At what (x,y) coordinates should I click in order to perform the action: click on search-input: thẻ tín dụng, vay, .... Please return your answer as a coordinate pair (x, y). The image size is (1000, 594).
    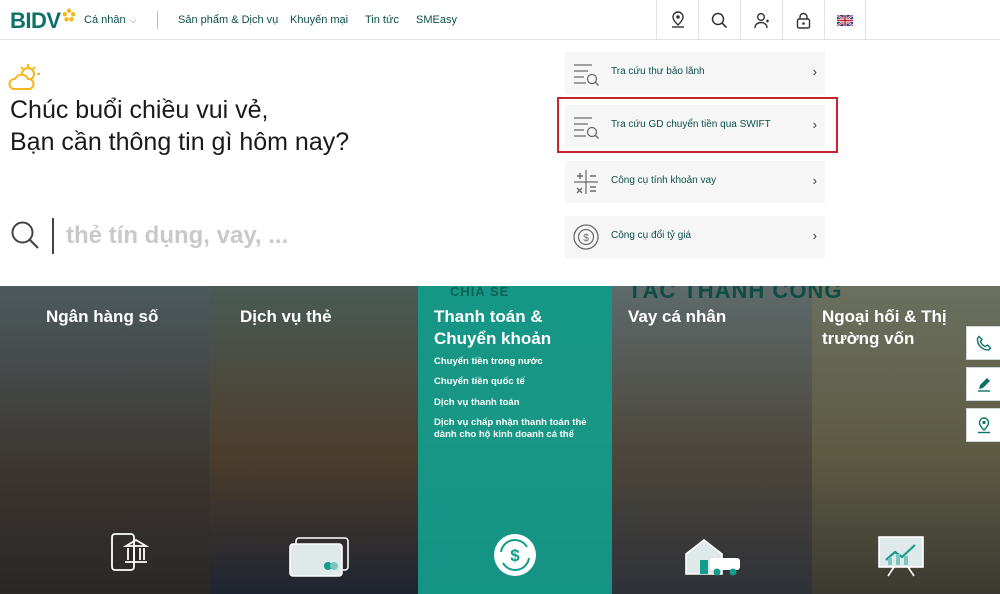
    Looking at the image, I should click on (177, 236).